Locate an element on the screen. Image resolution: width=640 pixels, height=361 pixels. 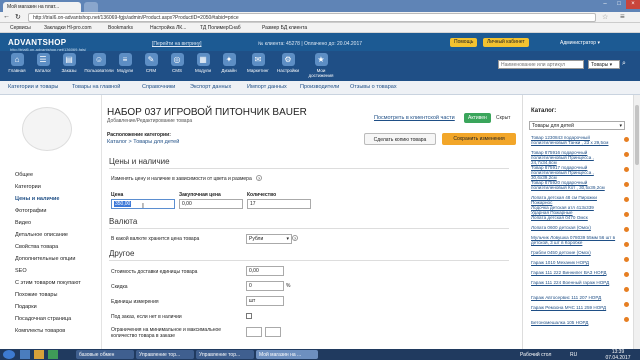
currency-select: Рубли ▾ is located at coordinates (269, 239).